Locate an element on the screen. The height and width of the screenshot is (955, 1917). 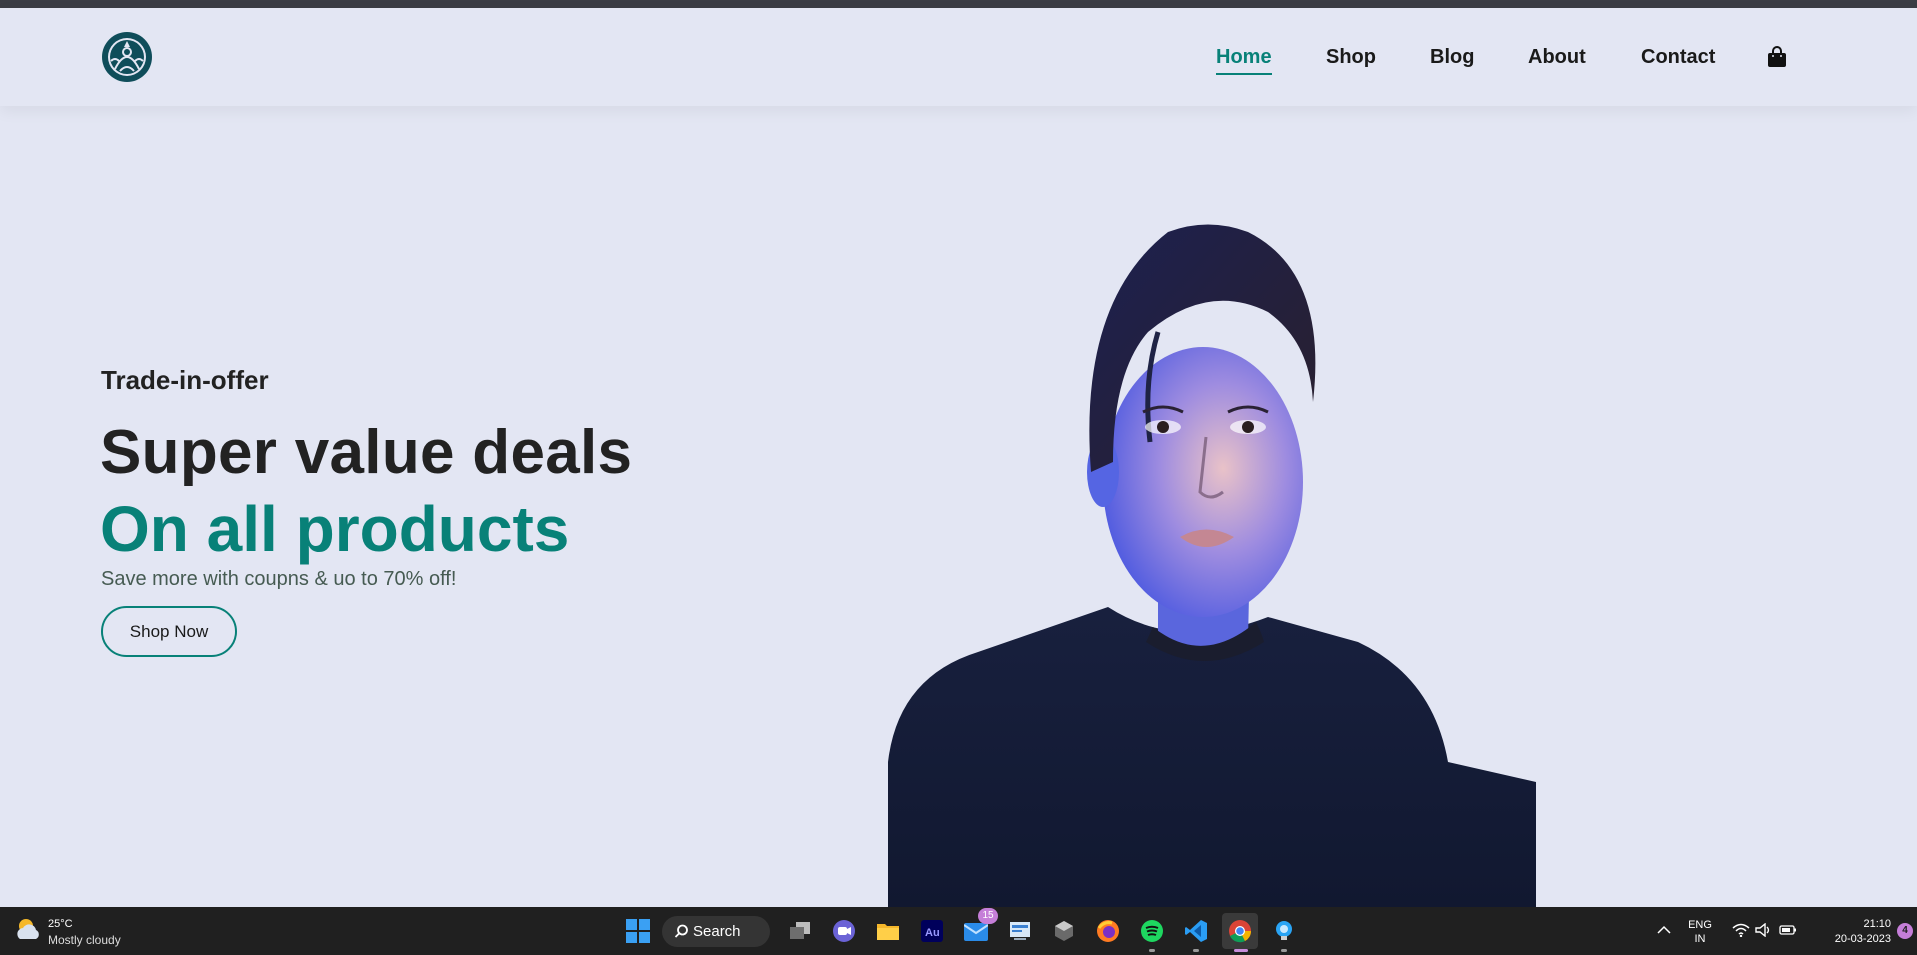
taskbar-apps: Search Au 15 is located at coordinates (956, 930).